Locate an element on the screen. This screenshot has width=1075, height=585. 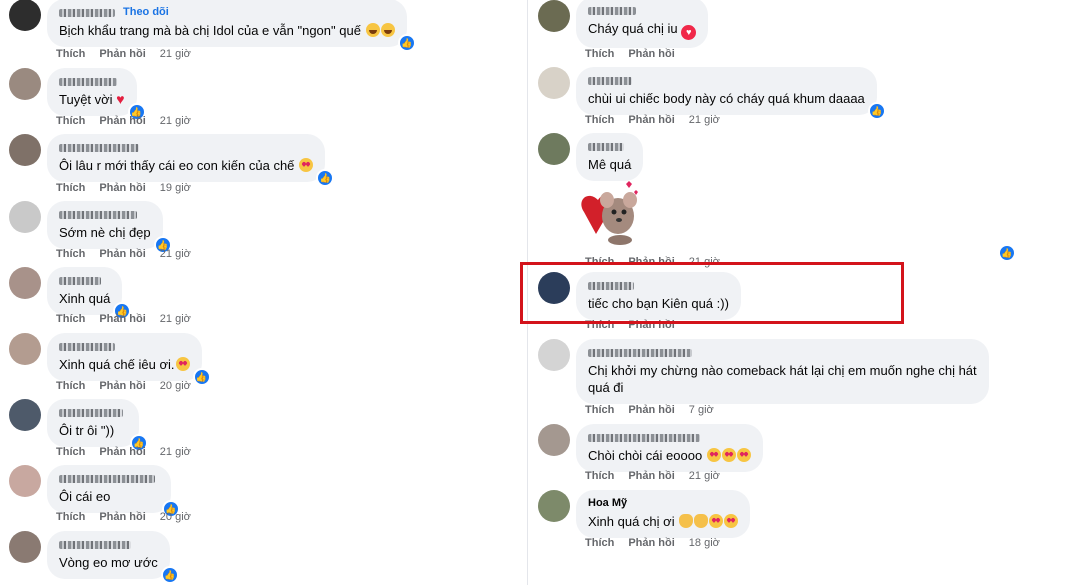
comment-bubble: Vòng eo mơ ước 👍 is located at coordinates (113, 557).